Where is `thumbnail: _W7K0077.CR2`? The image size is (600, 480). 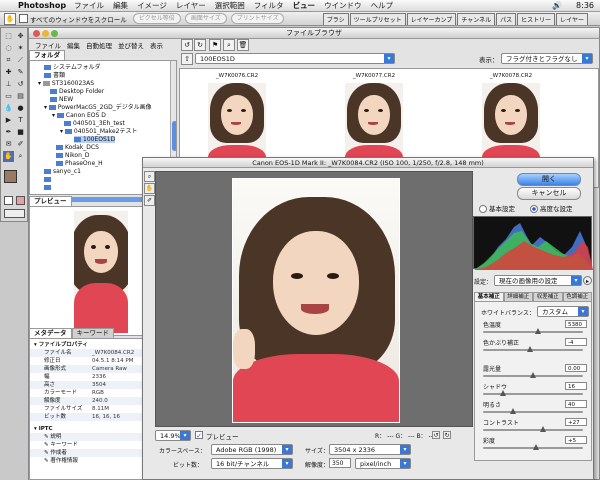 thumbnail: _W7K0077.CR2 is located at coordinates (374, 119).